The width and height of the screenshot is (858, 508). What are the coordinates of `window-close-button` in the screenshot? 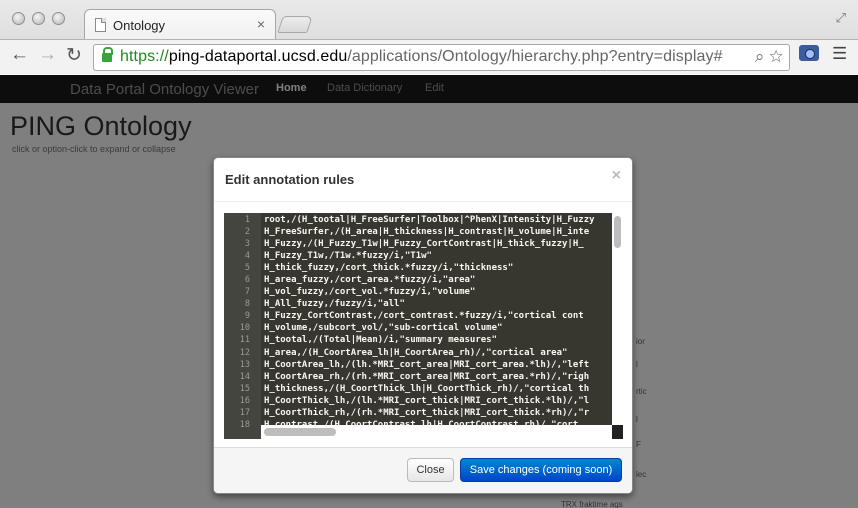 It's located at (18, 18).